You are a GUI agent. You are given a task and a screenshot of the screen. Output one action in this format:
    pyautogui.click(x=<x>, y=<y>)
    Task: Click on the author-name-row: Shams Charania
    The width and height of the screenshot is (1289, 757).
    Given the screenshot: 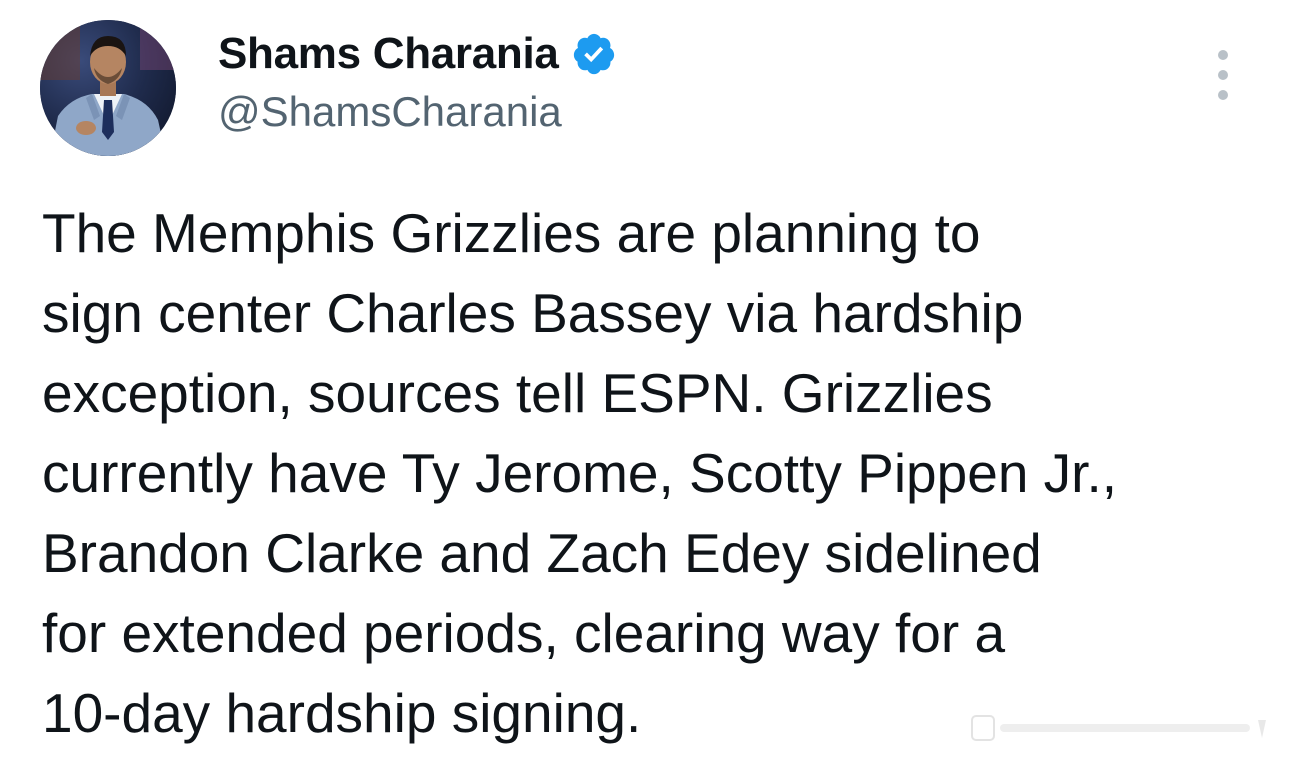 What is the action you would take?
    pyautogui.click(x=417, y=54)
    